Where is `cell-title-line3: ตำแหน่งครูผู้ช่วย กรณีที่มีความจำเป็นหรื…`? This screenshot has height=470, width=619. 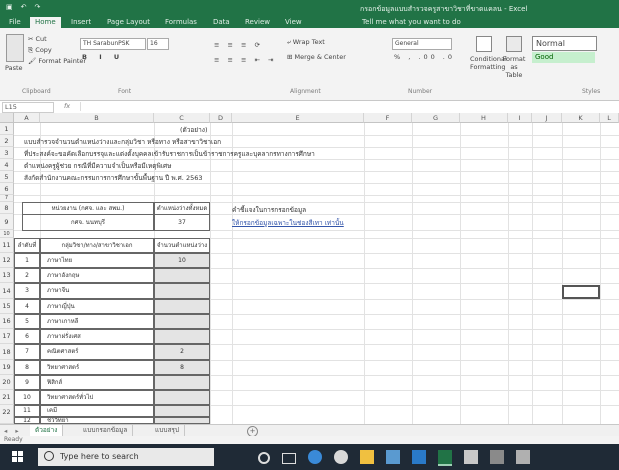 cell-title-line3: ตำแหน่งครูผู้ช่วย กรณีที่มีความจำเป็นหรื… is located at coordinates (97, 166).